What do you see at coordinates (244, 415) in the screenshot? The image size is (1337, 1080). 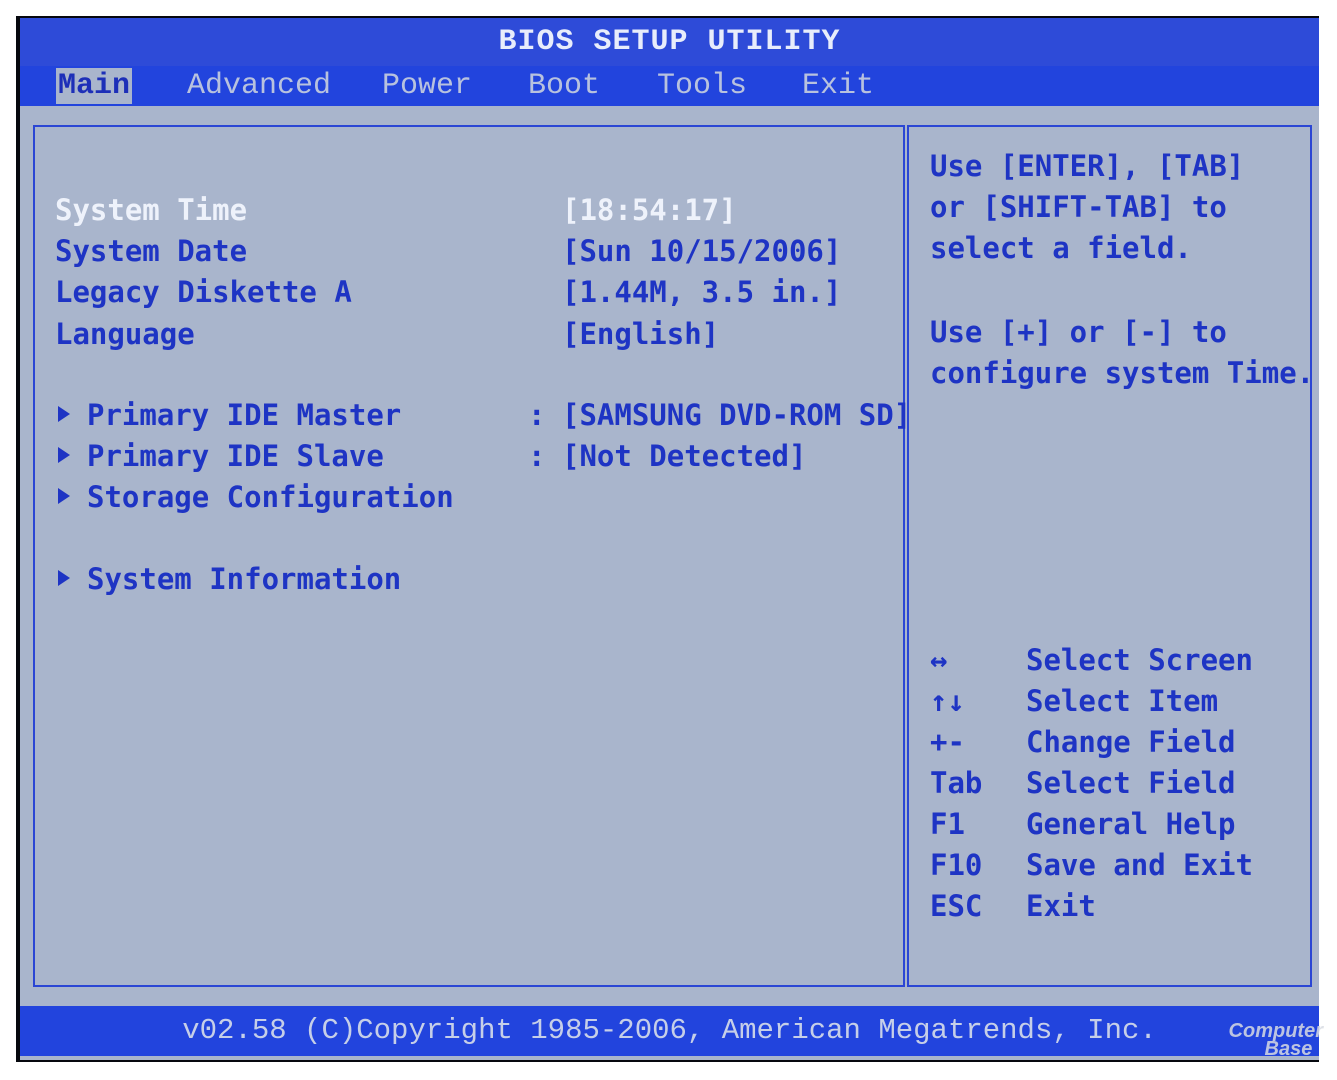 I see `submenu-primary-ide-master: Primary IDE Master` at bounding box center [244, 415].